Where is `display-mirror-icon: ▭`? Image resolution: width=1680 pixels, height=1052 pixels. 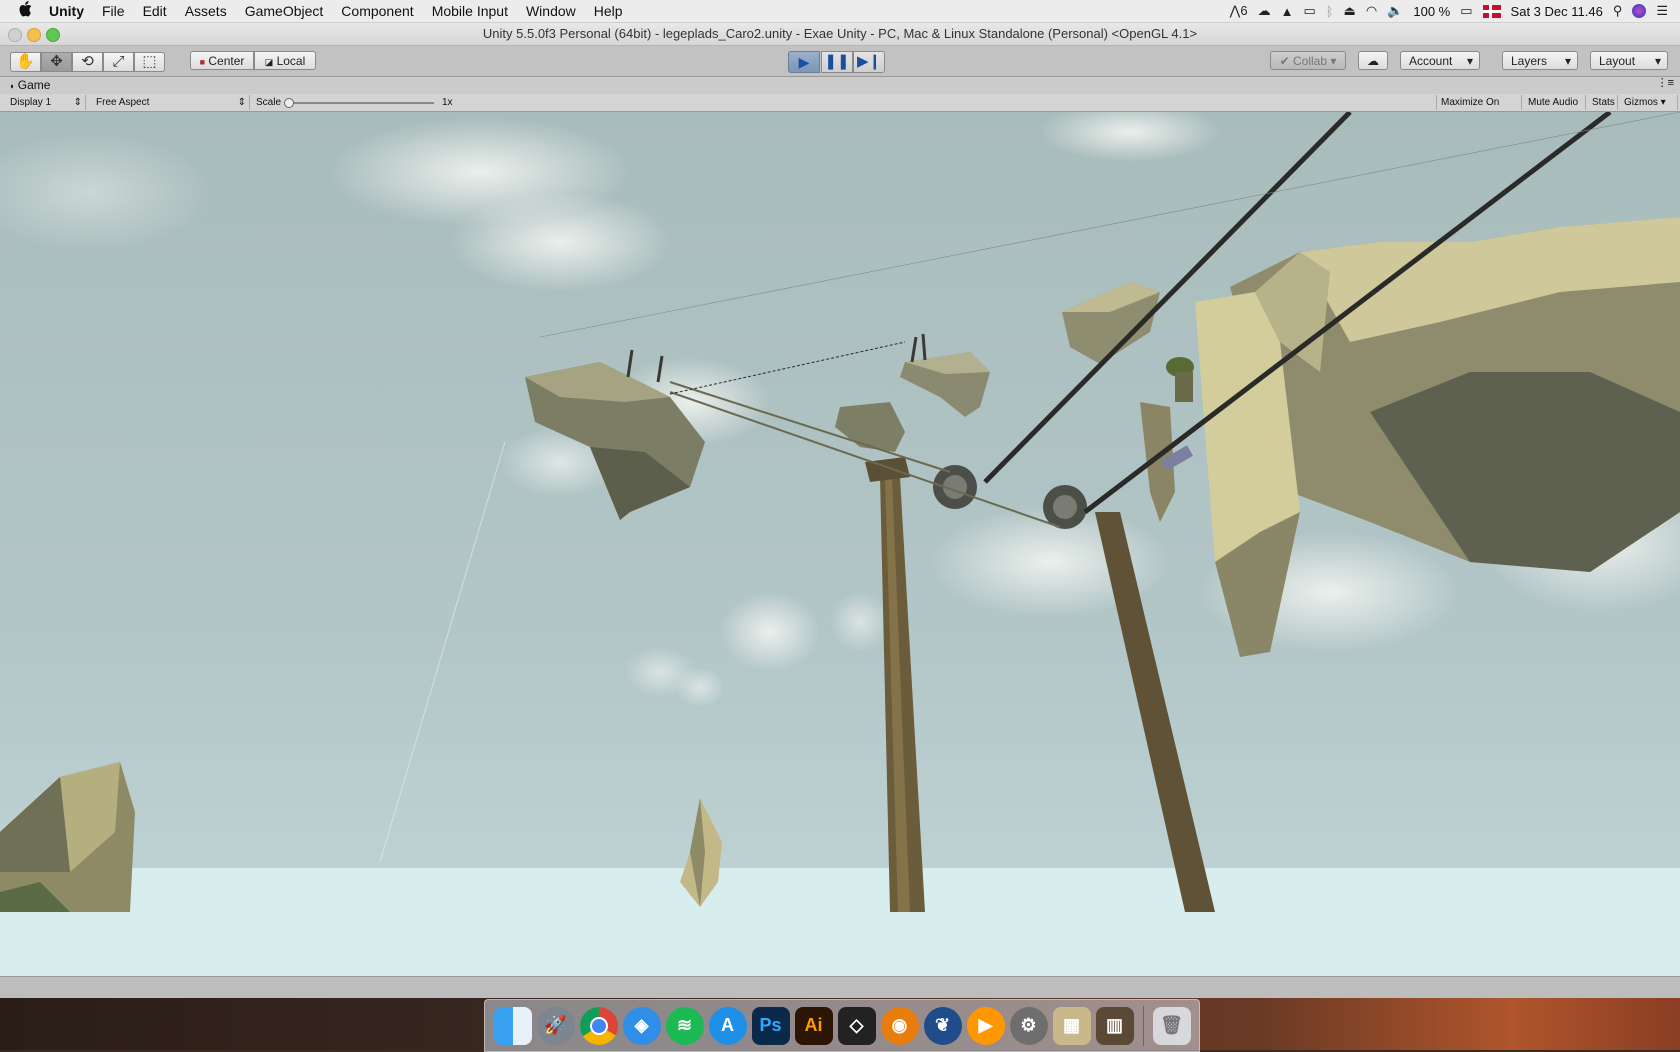
display-mirror-icon: ▭ is located at coordinates (1309, 11).